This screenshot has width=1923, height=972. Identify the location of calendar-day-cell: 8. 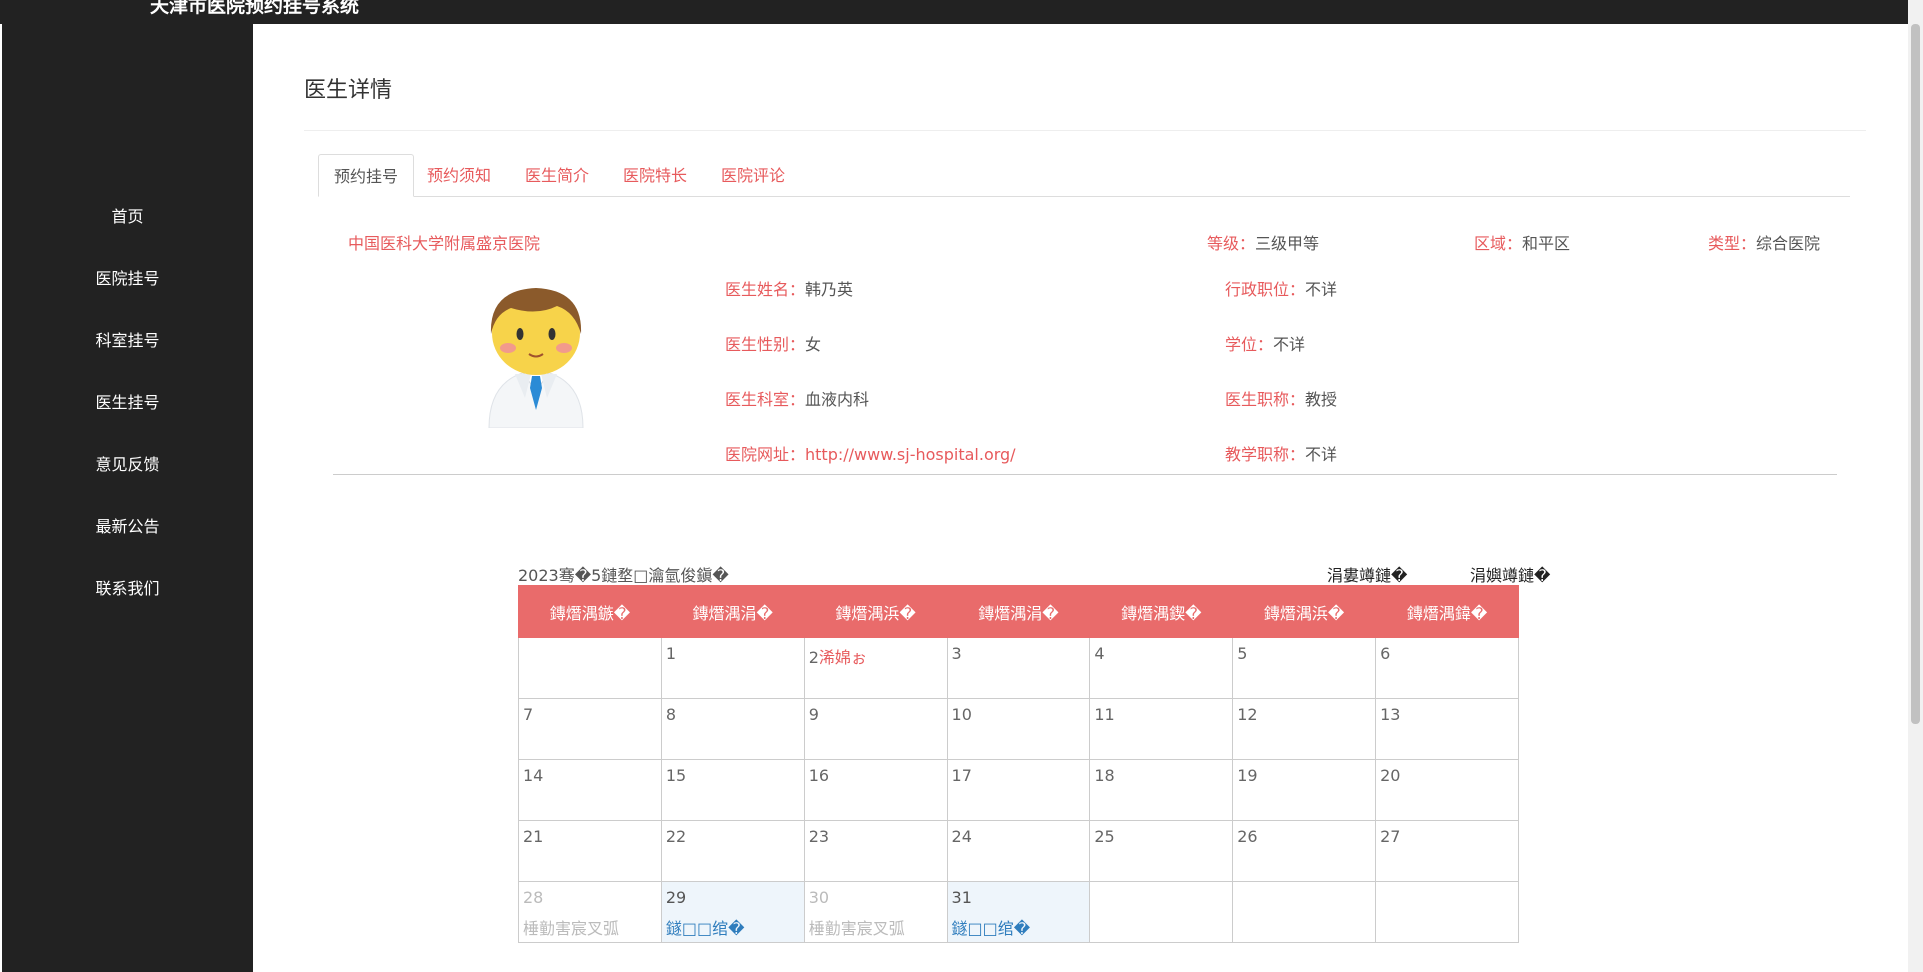
(732, 729).